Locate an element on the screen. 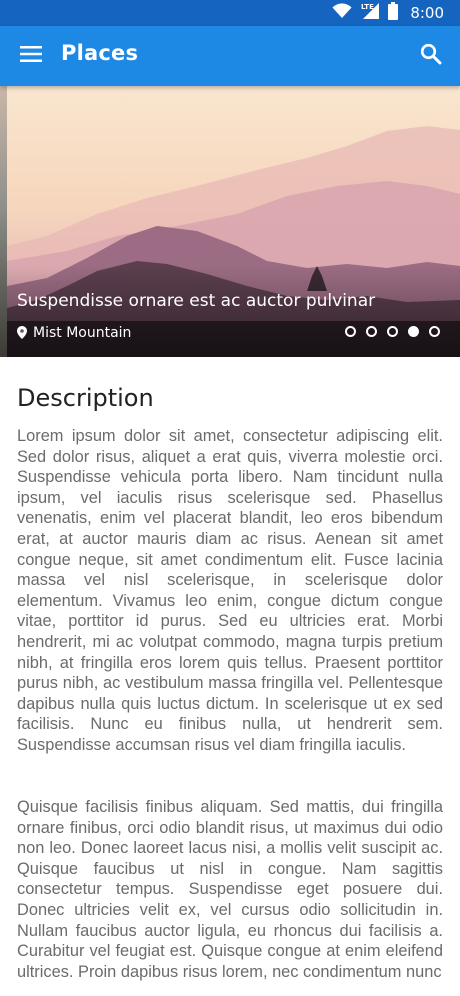 Image resolution: width=460 pixels, height=996 pixels. status-time: 8:00 is located at coordinates (427, 13).